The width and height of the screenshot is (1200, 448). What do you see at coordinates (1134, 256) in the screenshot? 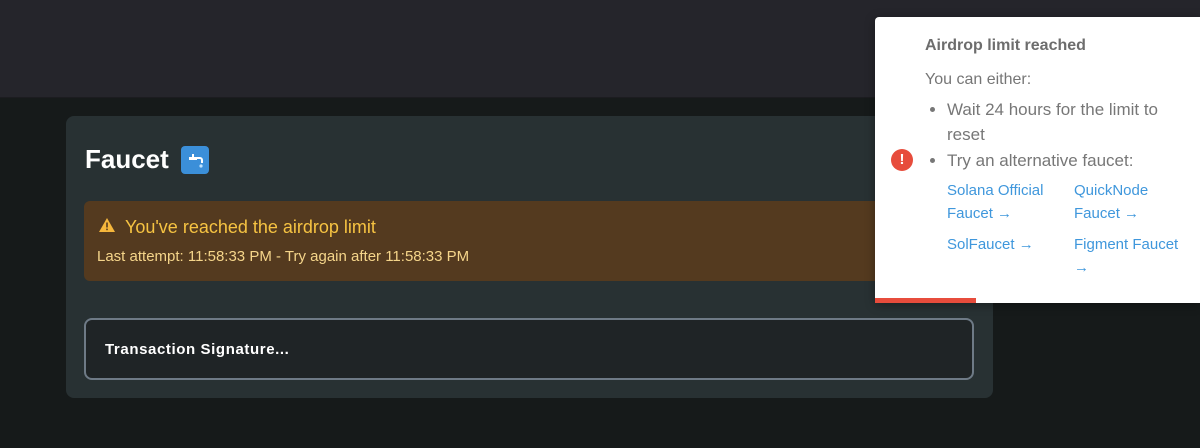
I see `link-figment-faucet: Figment Faucet →` at bounding box center [1134, 256].